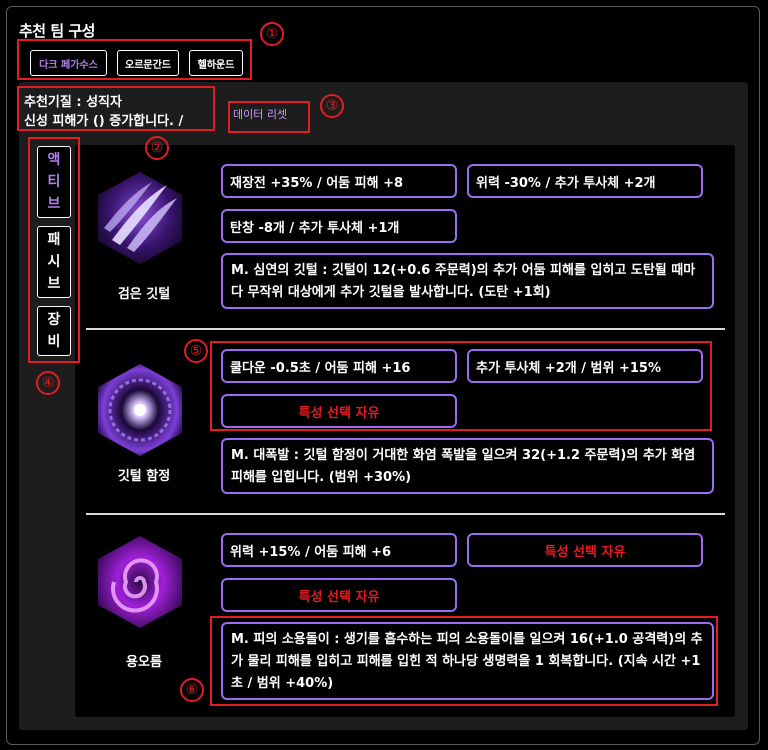 This screenshot has height=750, width=768. I want to click on skill-option: 추가 투사체 +2개 / 범위 +15%, so click(585, 366).